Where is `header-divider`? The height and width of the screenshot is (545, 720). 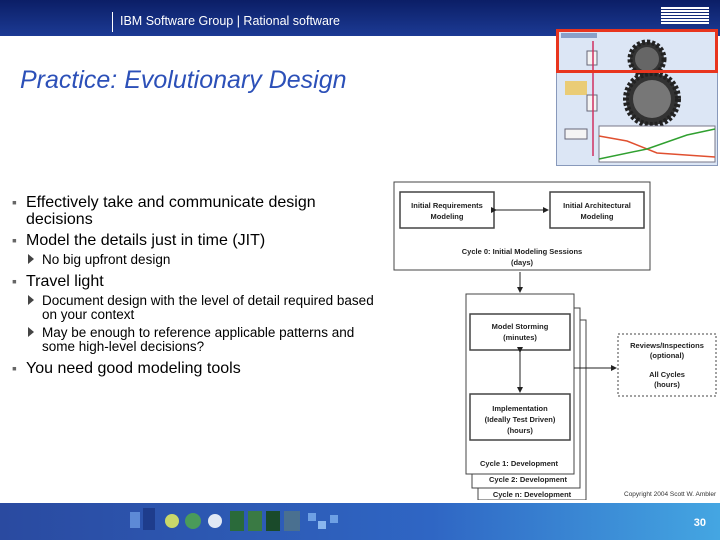 header-divider is located at coordinates (112, 22).